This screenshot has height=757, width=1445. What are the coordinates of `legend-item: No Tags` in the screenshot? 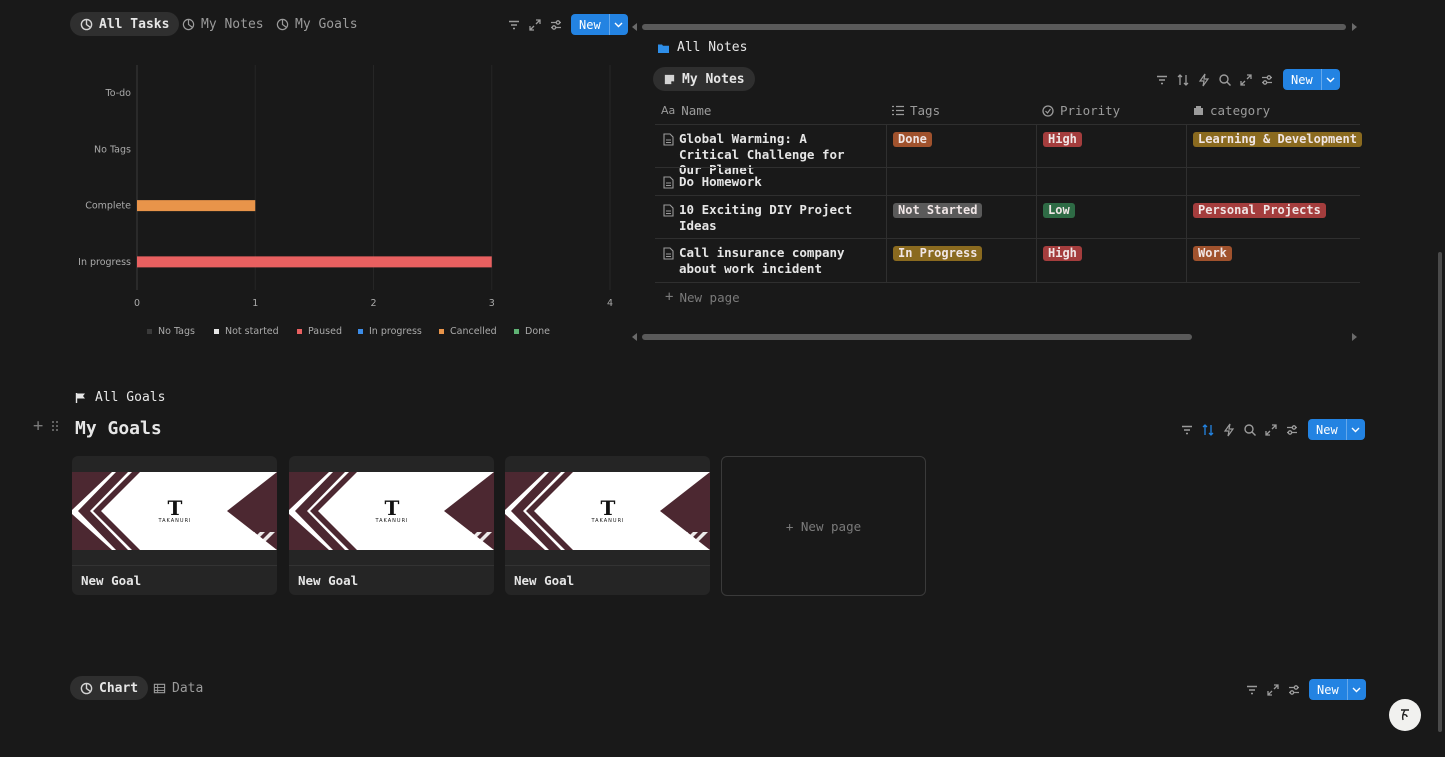 It's located at (171, 331).